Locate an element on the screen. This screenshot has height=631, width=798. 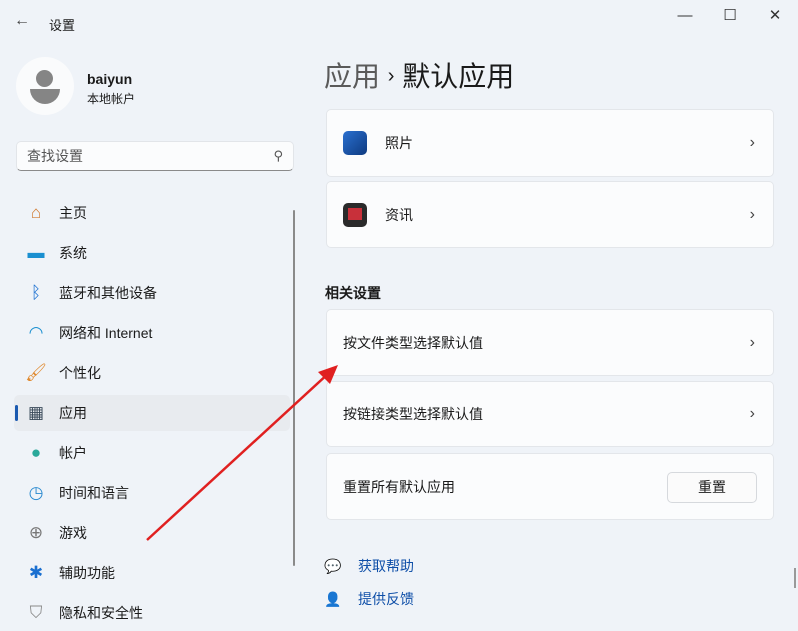
sidebar-item-8: ⊕ 游戏 is located at coordinates (152, 533).